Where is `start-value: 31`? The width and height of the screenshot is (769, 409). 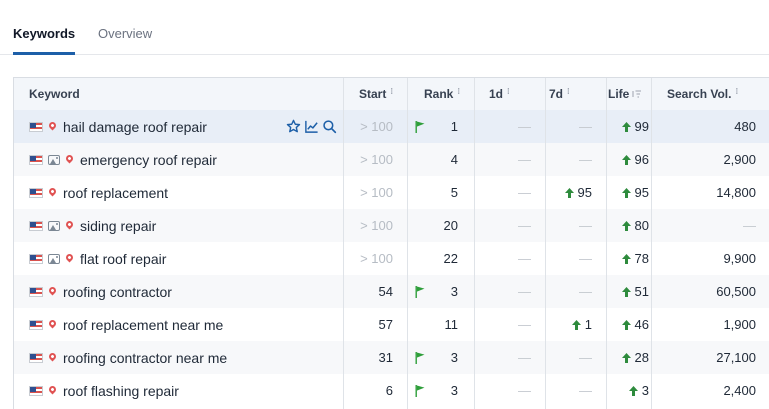 start-value: 31 is located at coordinates (385, 357).